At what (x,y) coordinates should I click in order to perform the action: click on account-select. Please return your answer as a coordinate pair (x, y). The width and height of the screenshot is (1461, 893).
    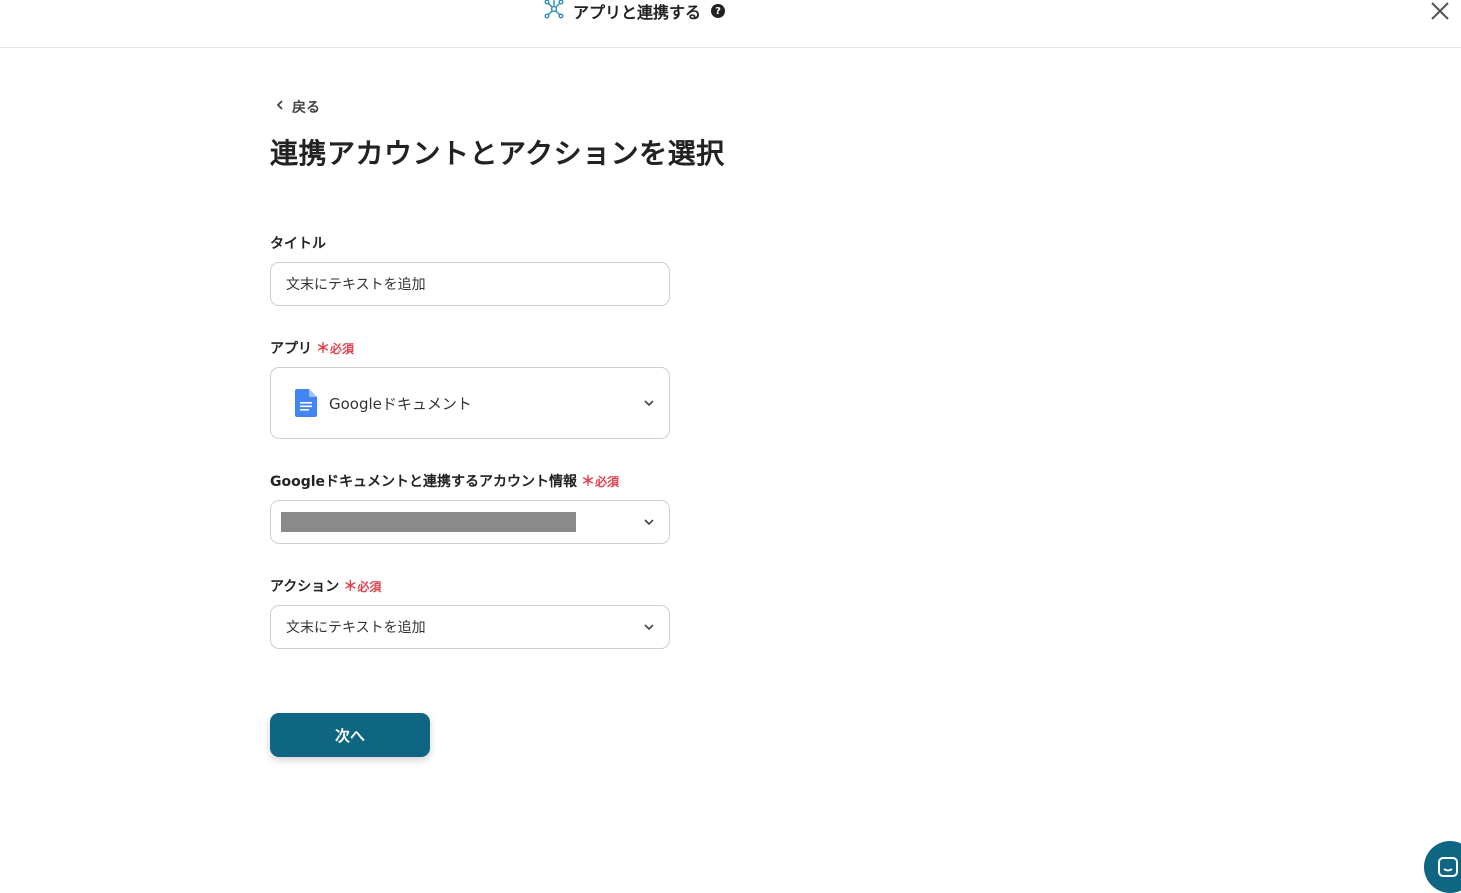
    Looking at the image, I should click on (470, 522).